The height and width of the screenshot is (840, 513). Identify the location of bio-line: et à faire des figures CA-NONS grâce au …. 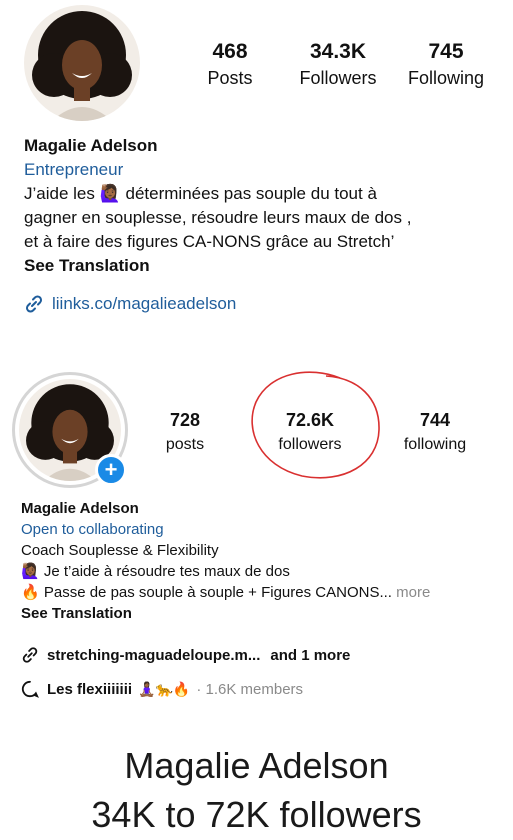
(209, 241).